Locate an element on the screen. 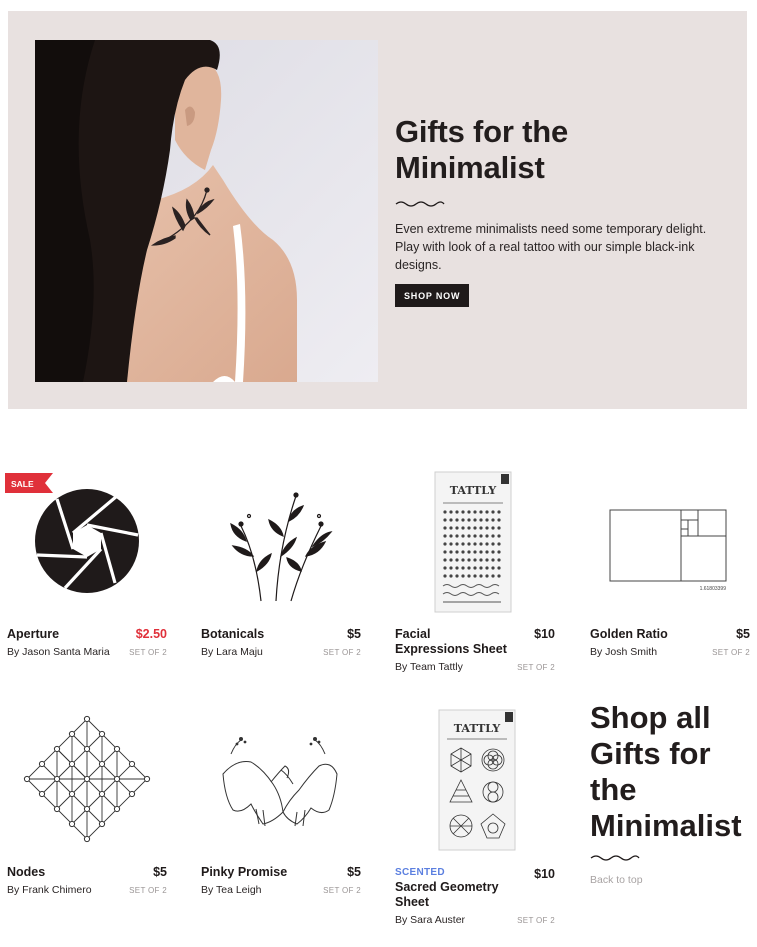 Image resolution: width=757 pixels, height=947 pixels. sacred-geometry-sheet-image: TATTLY is located at coordinates (477, 780).